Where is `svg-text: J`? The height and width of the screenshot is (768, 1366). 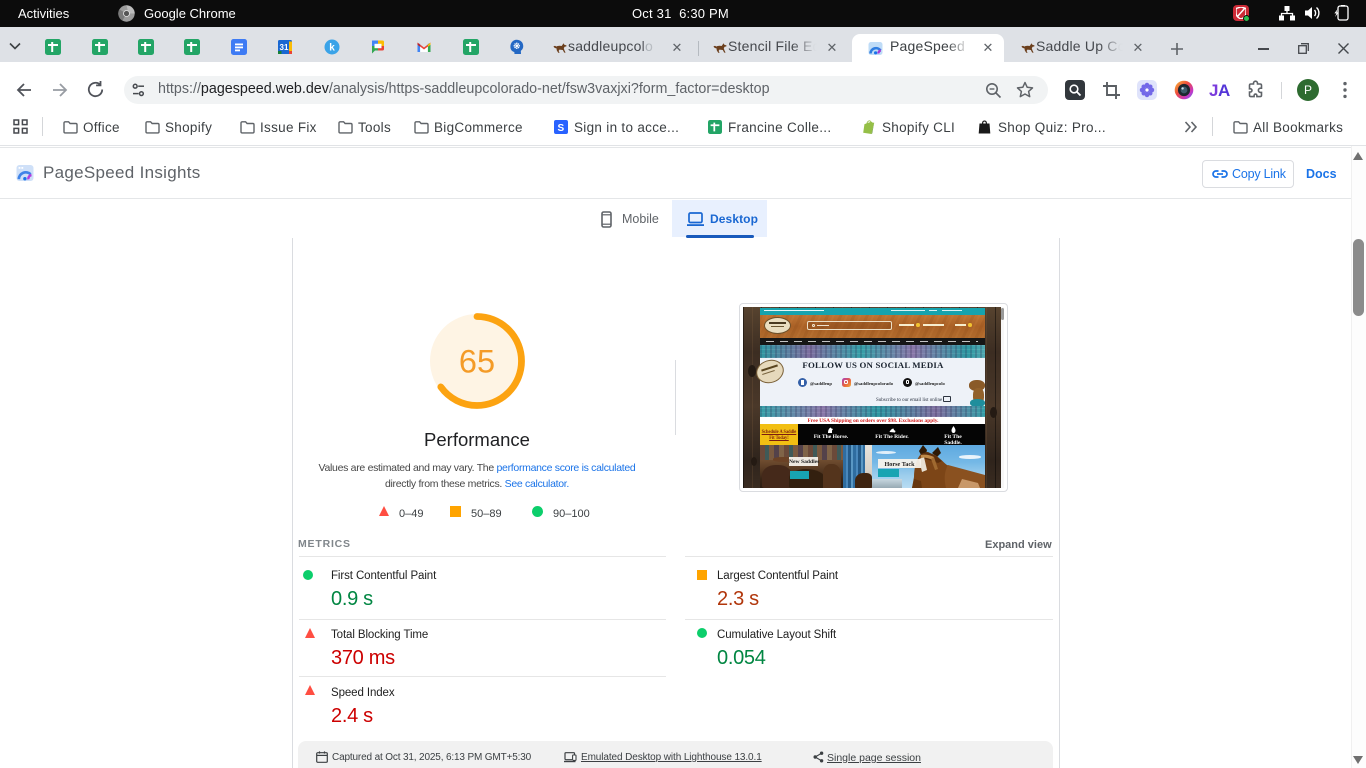
svg-text: J is located at coordinates (1213, 90).